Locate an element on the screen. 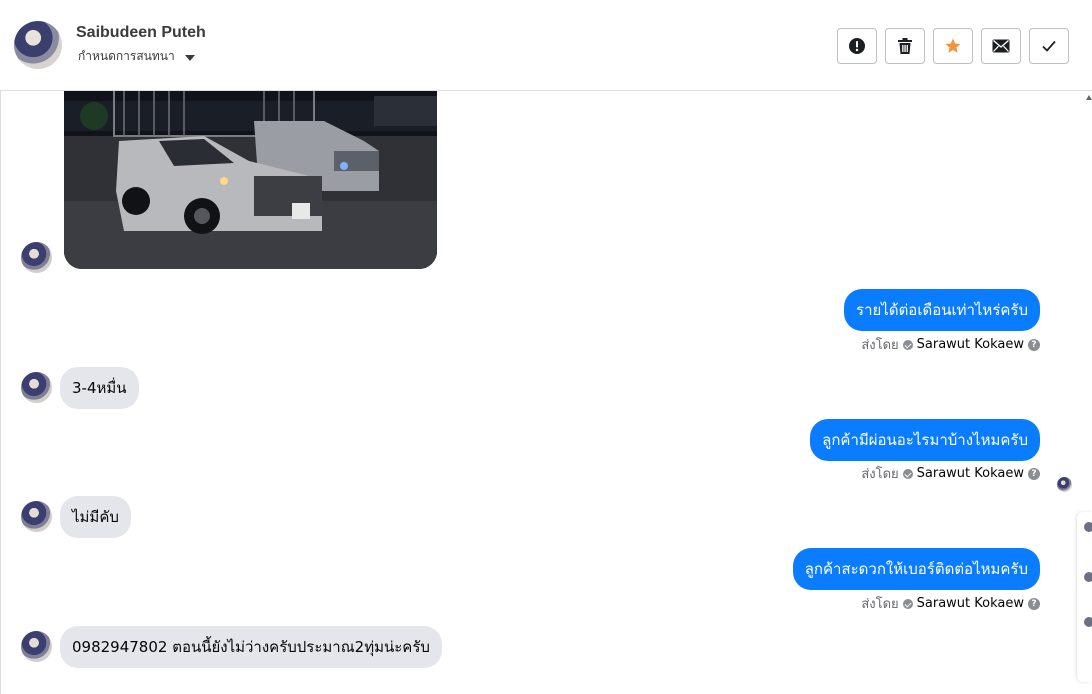 The width and height of the screenshot is (1092, 694). incoming-message: 3-4หมื่น is located at coordinates (99, 388).